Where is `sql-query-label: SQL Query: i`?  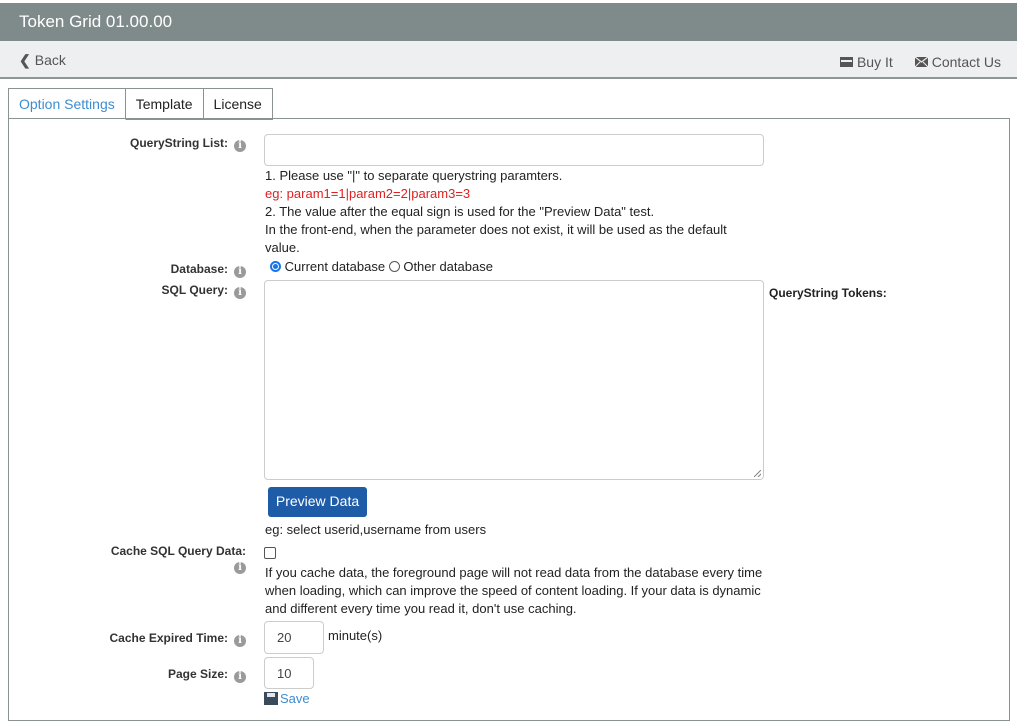
sql-query-label: SQL Query: i is located at coordinates (171, 291).